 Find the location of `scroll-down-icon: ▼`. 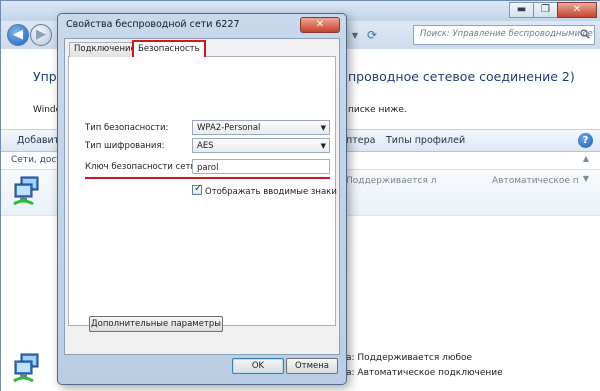

scroll-down-icon: ▼ is located at coordinates (586, 178).